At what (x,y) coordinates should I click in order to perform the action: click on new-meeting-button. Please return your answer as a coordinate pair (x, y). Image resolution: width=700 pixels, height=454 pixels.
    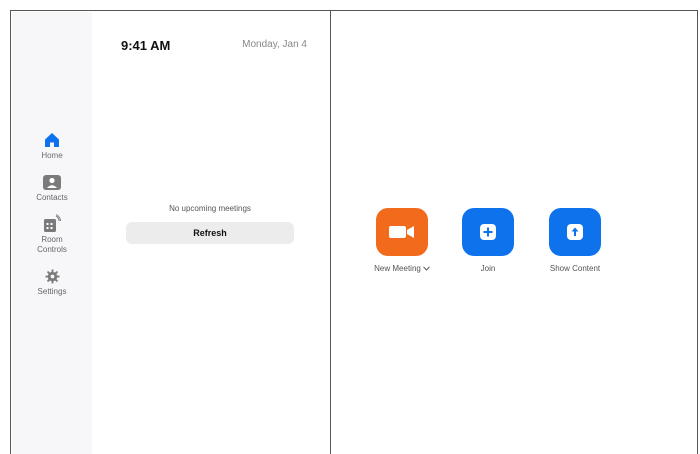
    Looking at the image, I should click on (402, 232).